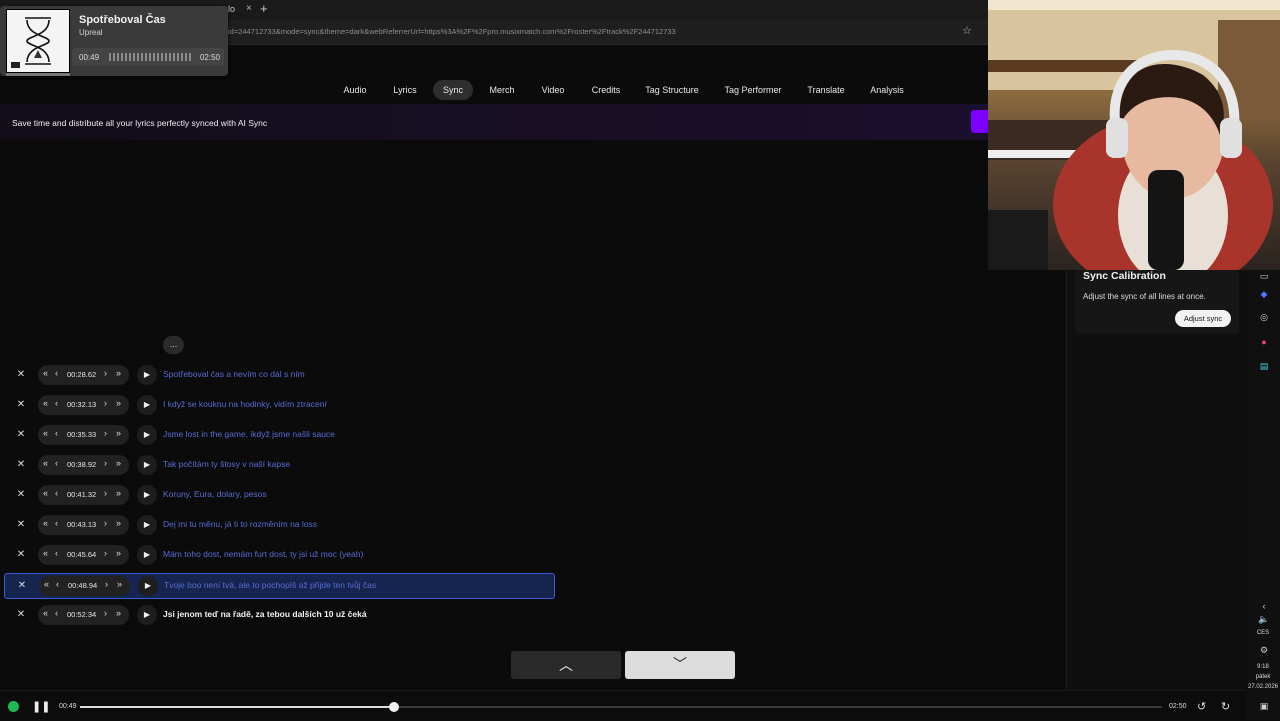 This screenshot has height=721, width=1280. Describe the element at coordinates (1263, 633) in the screenshot. I see `language-indicator: CES` at that location.